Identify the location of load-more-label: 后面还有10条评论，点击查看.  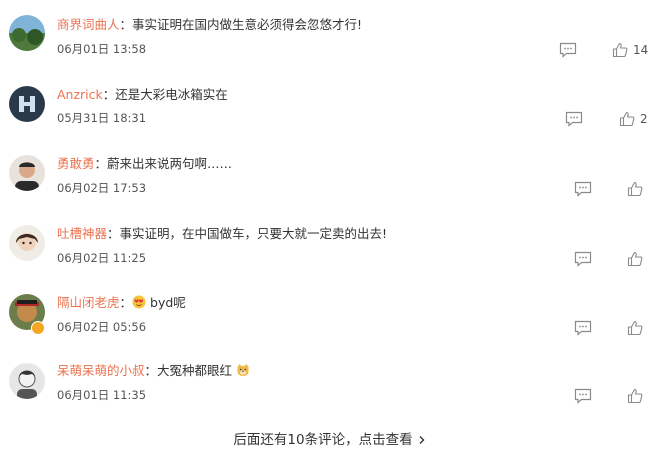
(323, 440).